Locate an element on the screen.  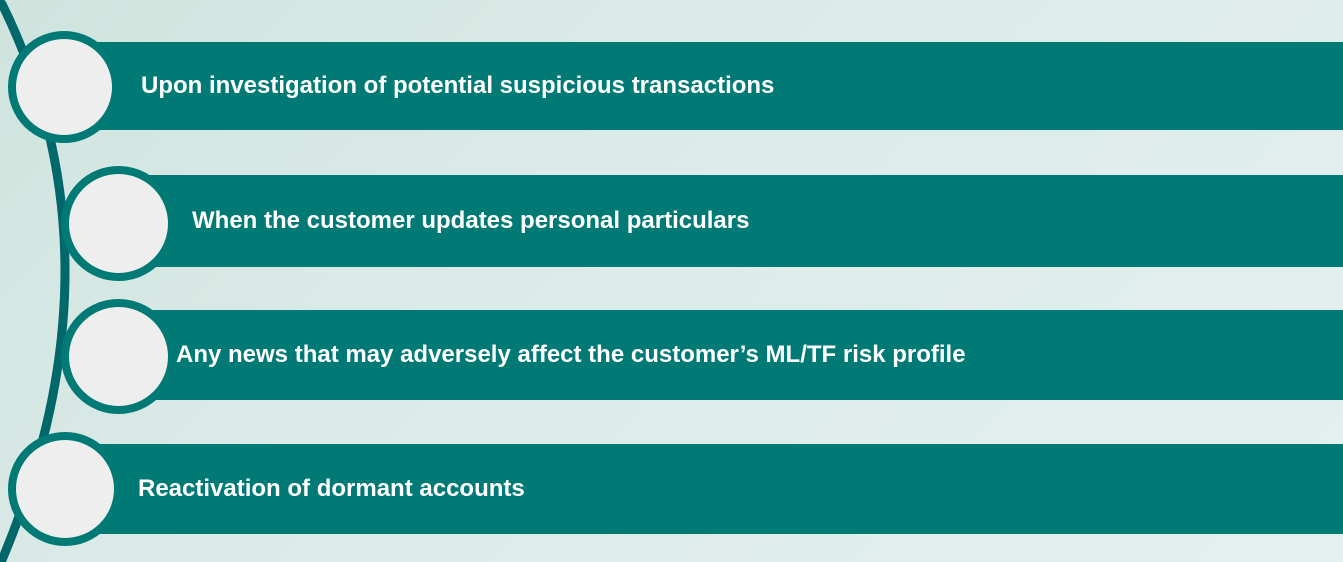
list-item-label: Reactivation of dormant accounts is located at coordinates (331, 488).